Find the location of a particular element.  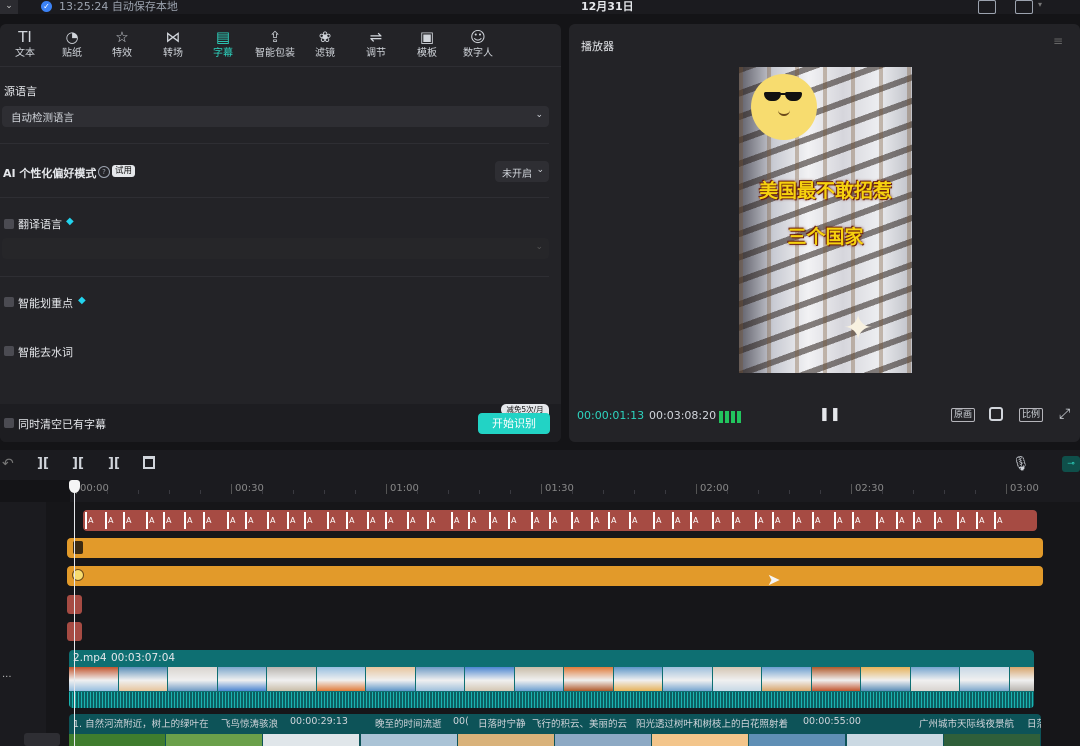

playhead-handle is located at coordinates (74, 486).